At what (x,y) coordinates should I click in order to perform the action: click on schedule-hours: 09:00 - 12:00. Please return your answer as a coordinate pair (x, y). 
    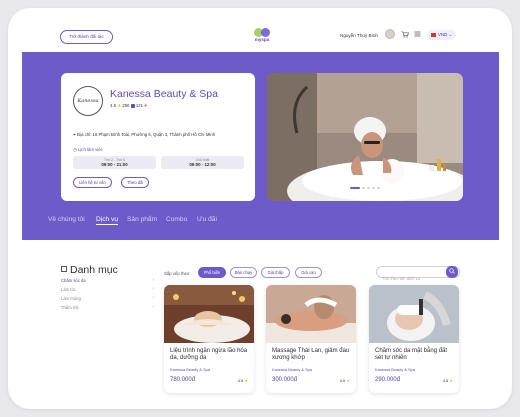
    Looking at the image, I should click on (202, 164).